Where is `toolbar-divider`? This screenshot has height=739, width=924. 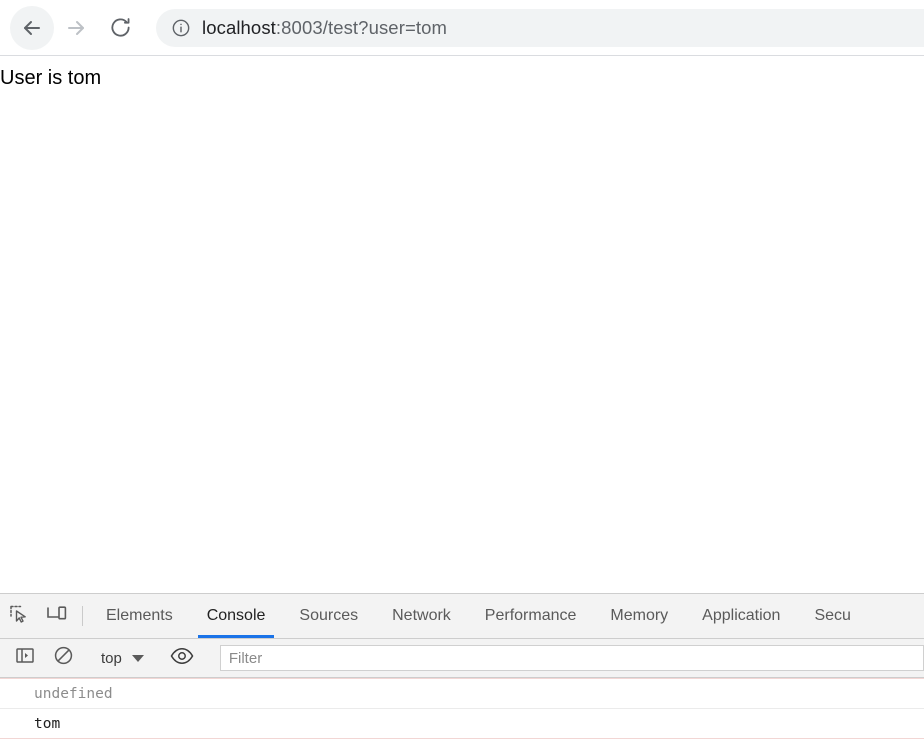
toolbar-divider is located at coordinates (82, 616).